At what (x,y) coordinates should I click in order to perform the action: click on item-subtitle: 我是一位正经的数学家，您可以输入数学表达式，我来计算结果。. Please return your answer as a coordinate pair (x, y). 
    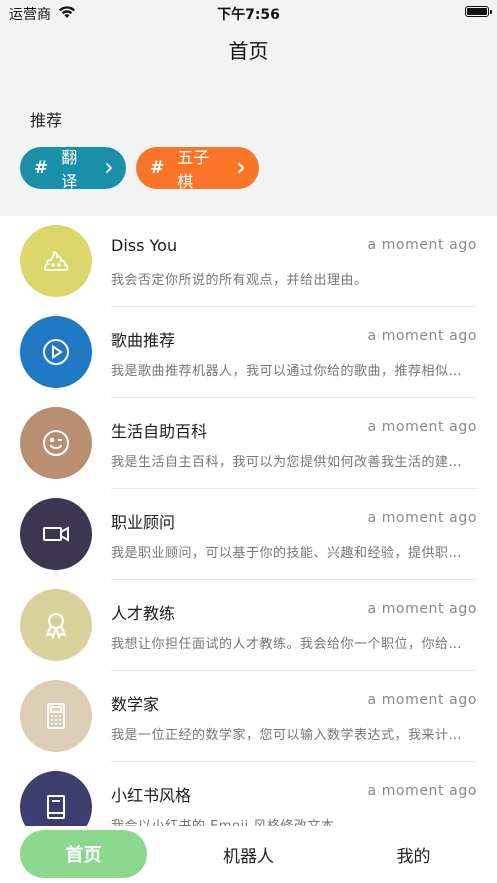
    Looking at the image, I should click on (291, 735).